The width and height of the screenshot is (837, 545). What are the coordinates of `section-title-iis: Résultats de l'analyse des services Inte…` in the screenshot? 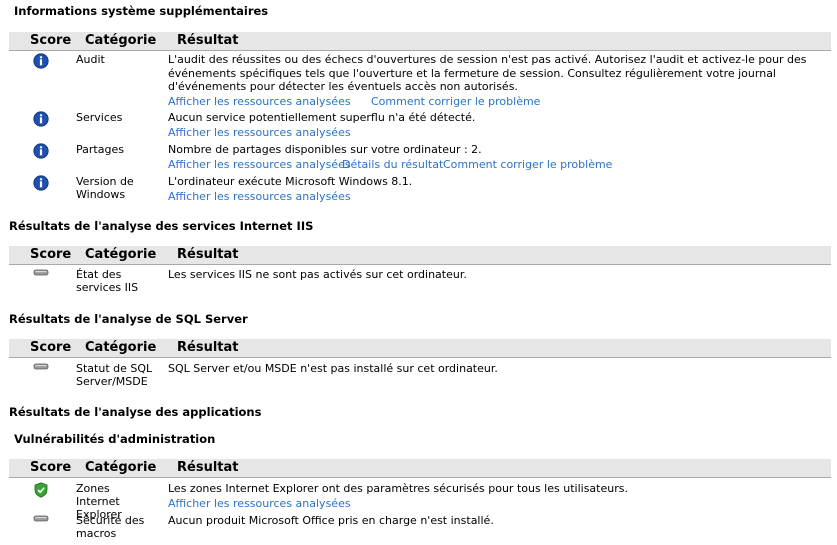 It's located at (161, 226).